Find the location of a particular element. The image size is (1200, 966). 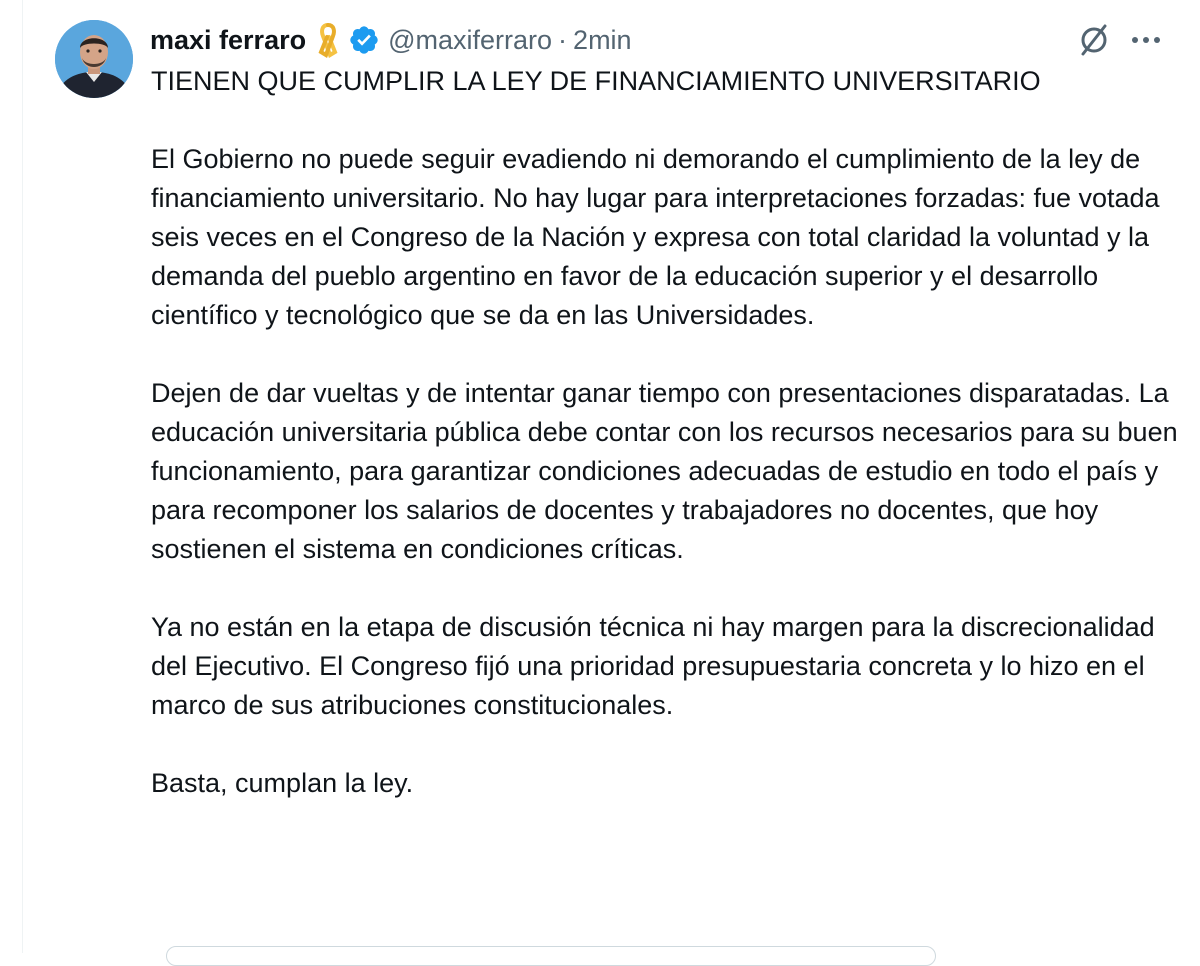

author-avatar is located at coordinates (94, 59).